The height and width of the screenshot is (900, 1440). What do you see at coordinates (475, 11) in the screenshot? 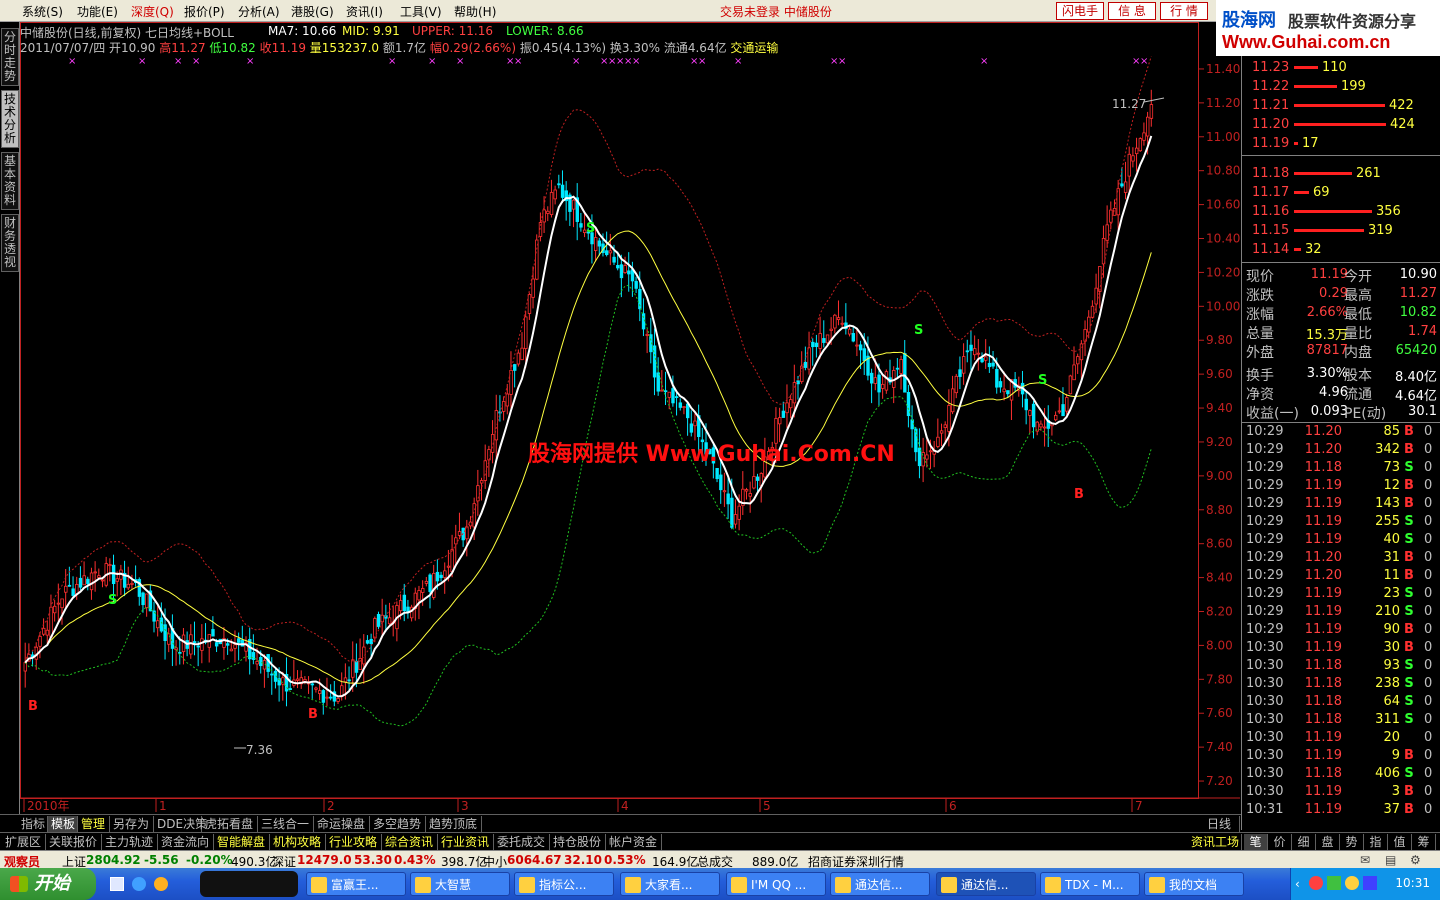
I see `menu-help: 帮助(H)` at bounding box center [475, 11].